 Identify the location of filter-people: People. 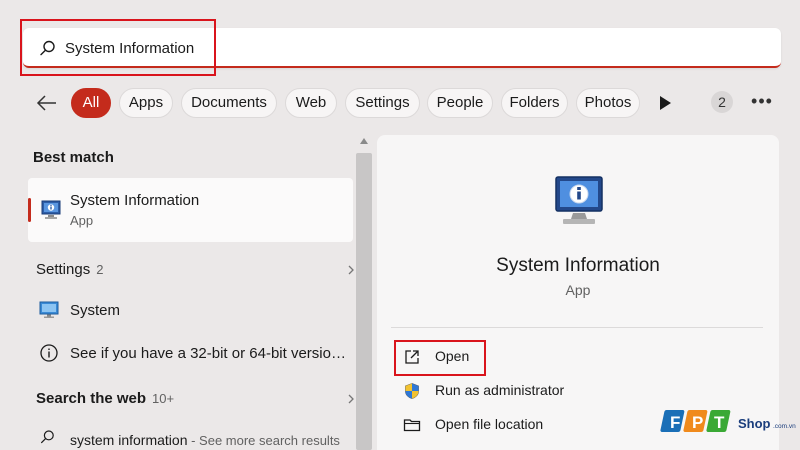
(460, 103).